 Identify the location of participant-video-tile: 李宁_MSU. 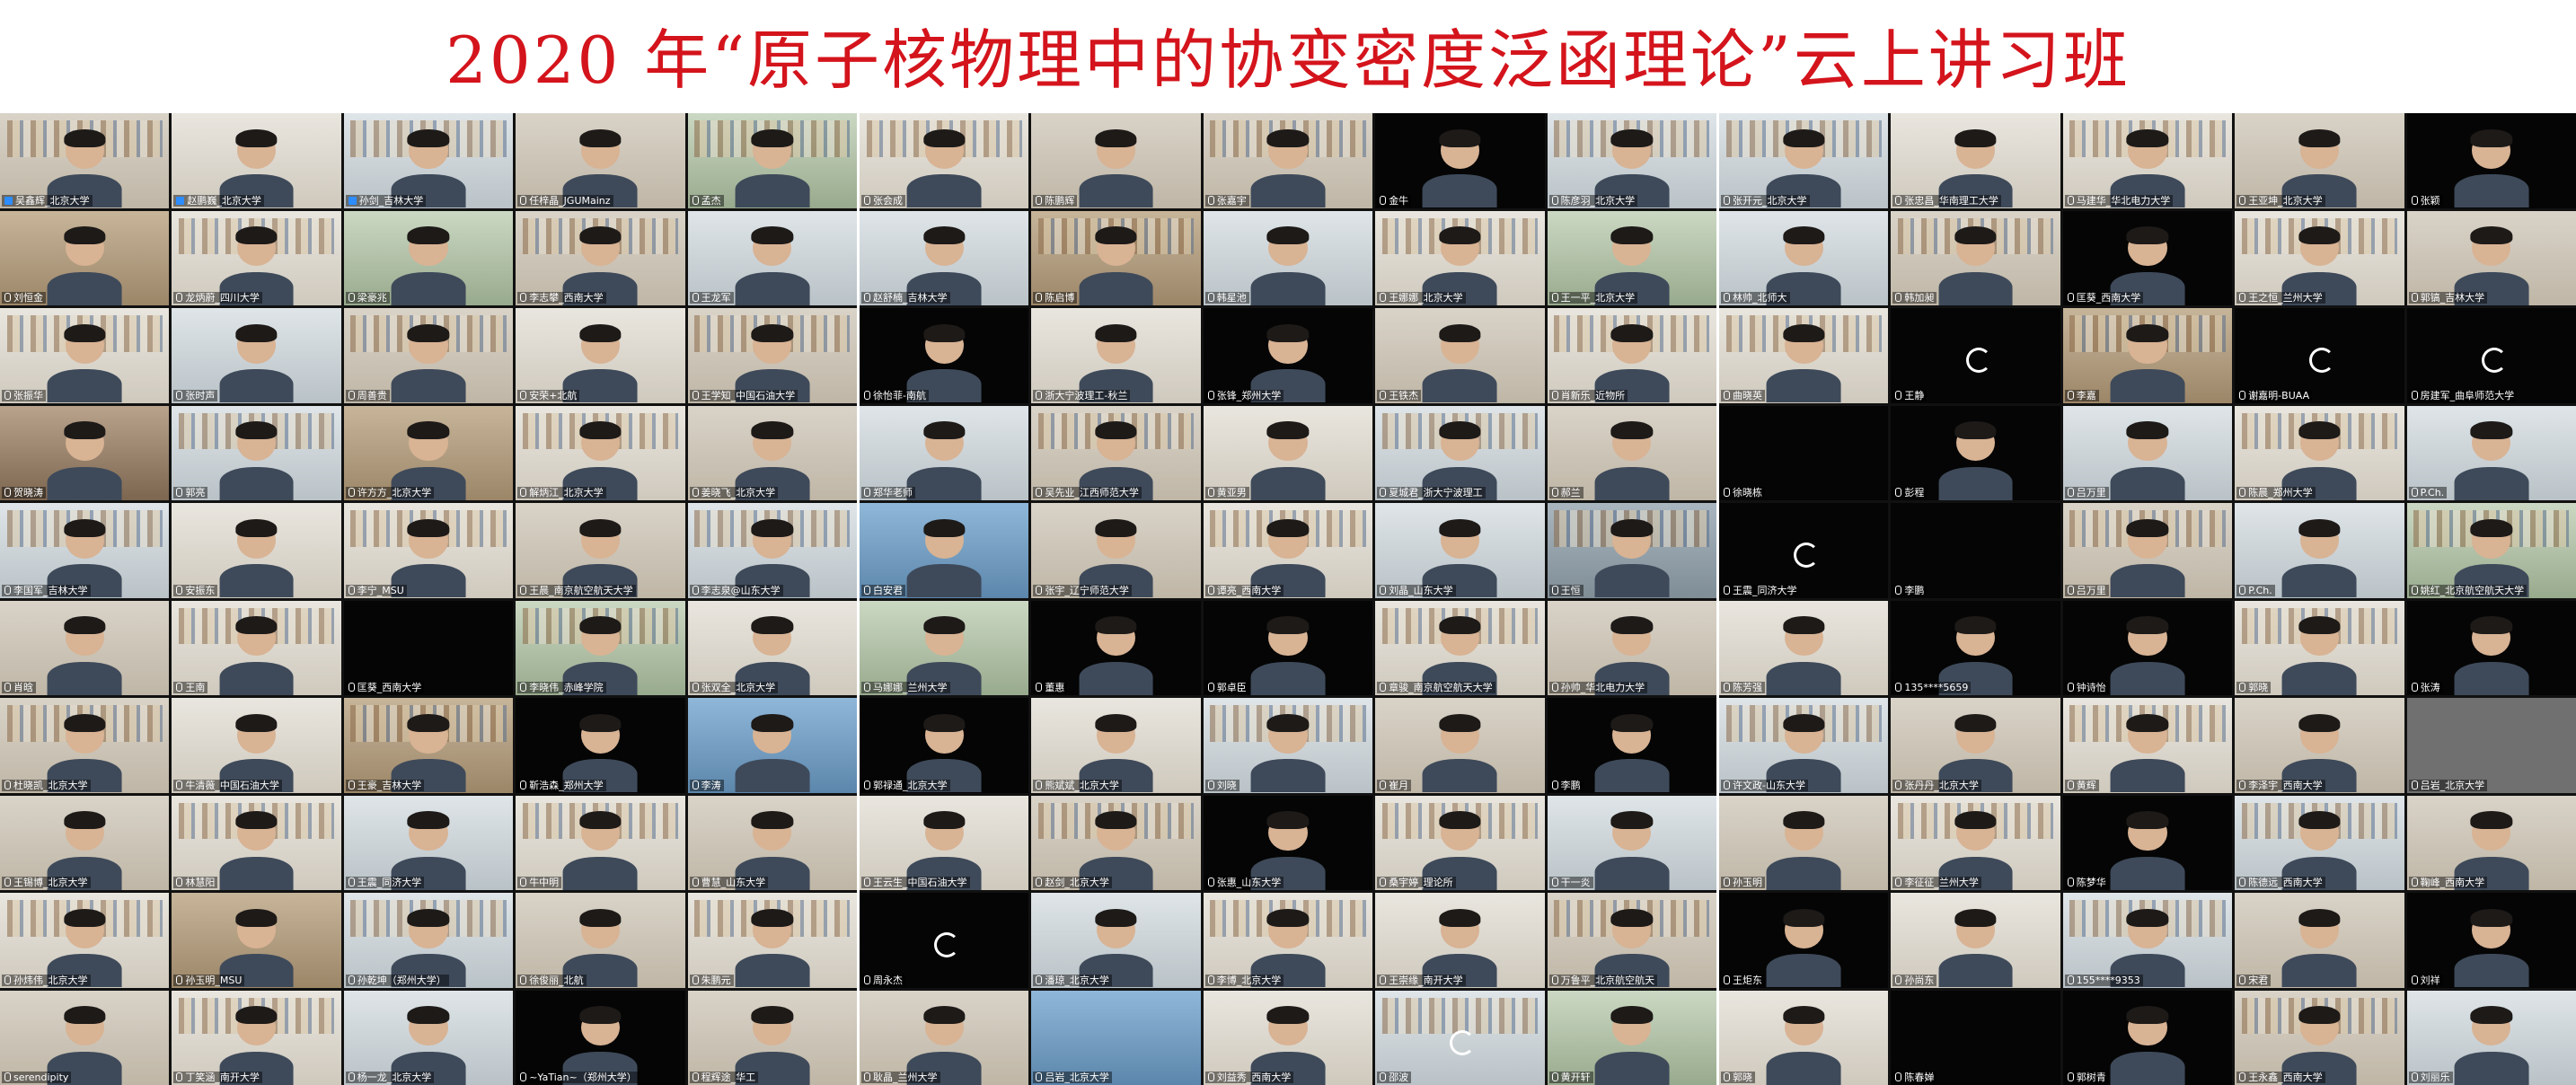
(428, 550).